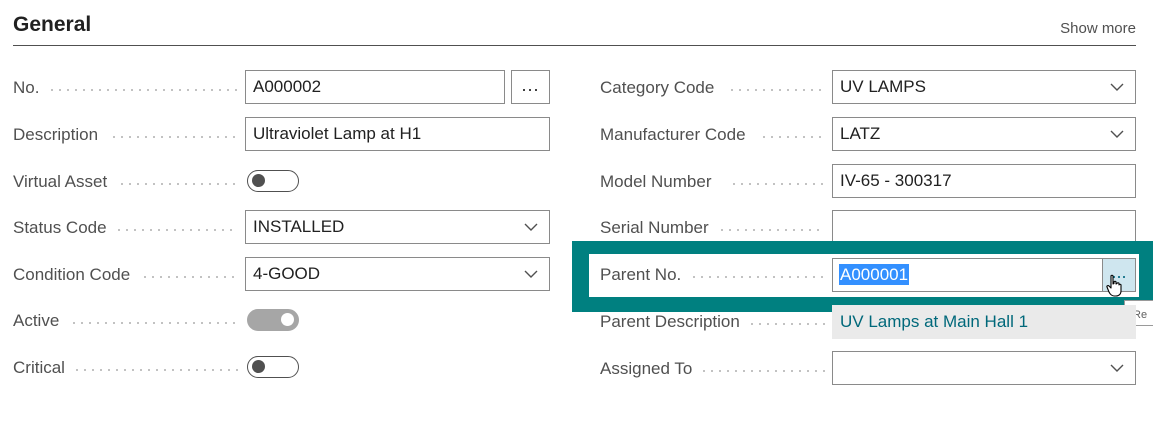 The width and height of the screenshot is (1153, 433). Describe the element at coordinates (883, 86) in the screenshot. I see `category-code-value: UV LAMPS` at that location.